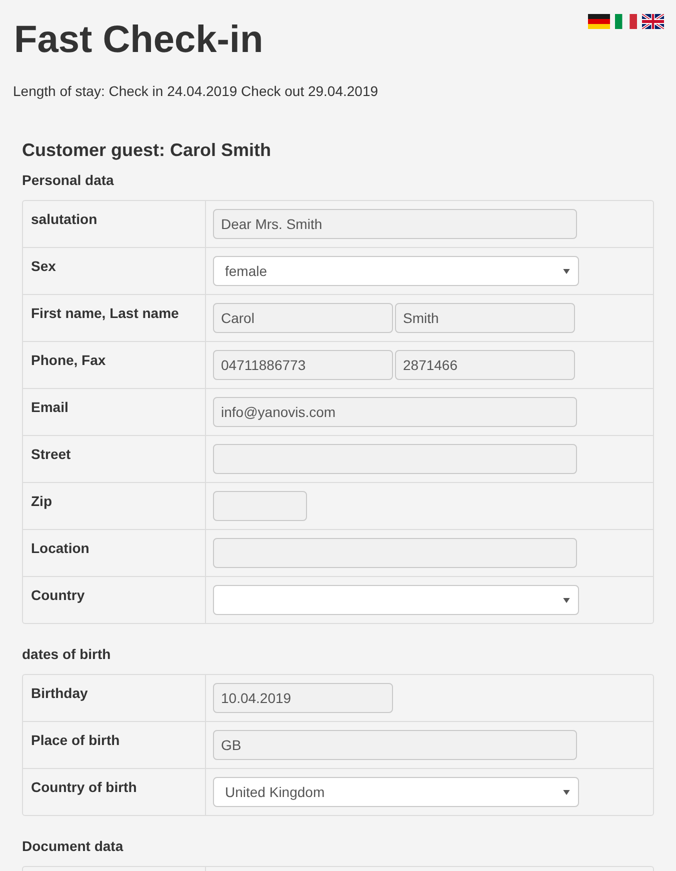 The image size is (676, 871). What do you see at coordinates (84, 787) in the screenshot?
I see `field-label: Country of birth` at bounding box center [84, 787].